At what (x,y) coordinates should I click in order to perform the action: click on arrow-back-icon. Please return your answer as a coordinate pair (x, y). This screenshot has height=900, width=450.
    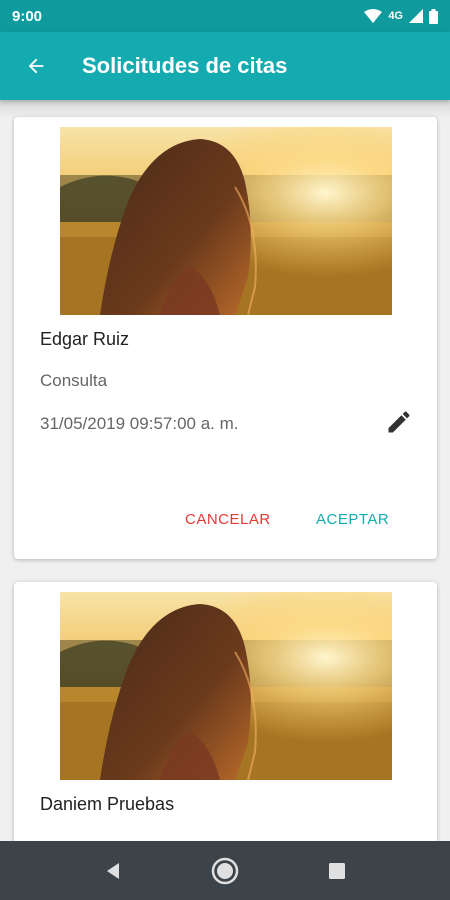
    Looking at the image, I should click on (36, 66).